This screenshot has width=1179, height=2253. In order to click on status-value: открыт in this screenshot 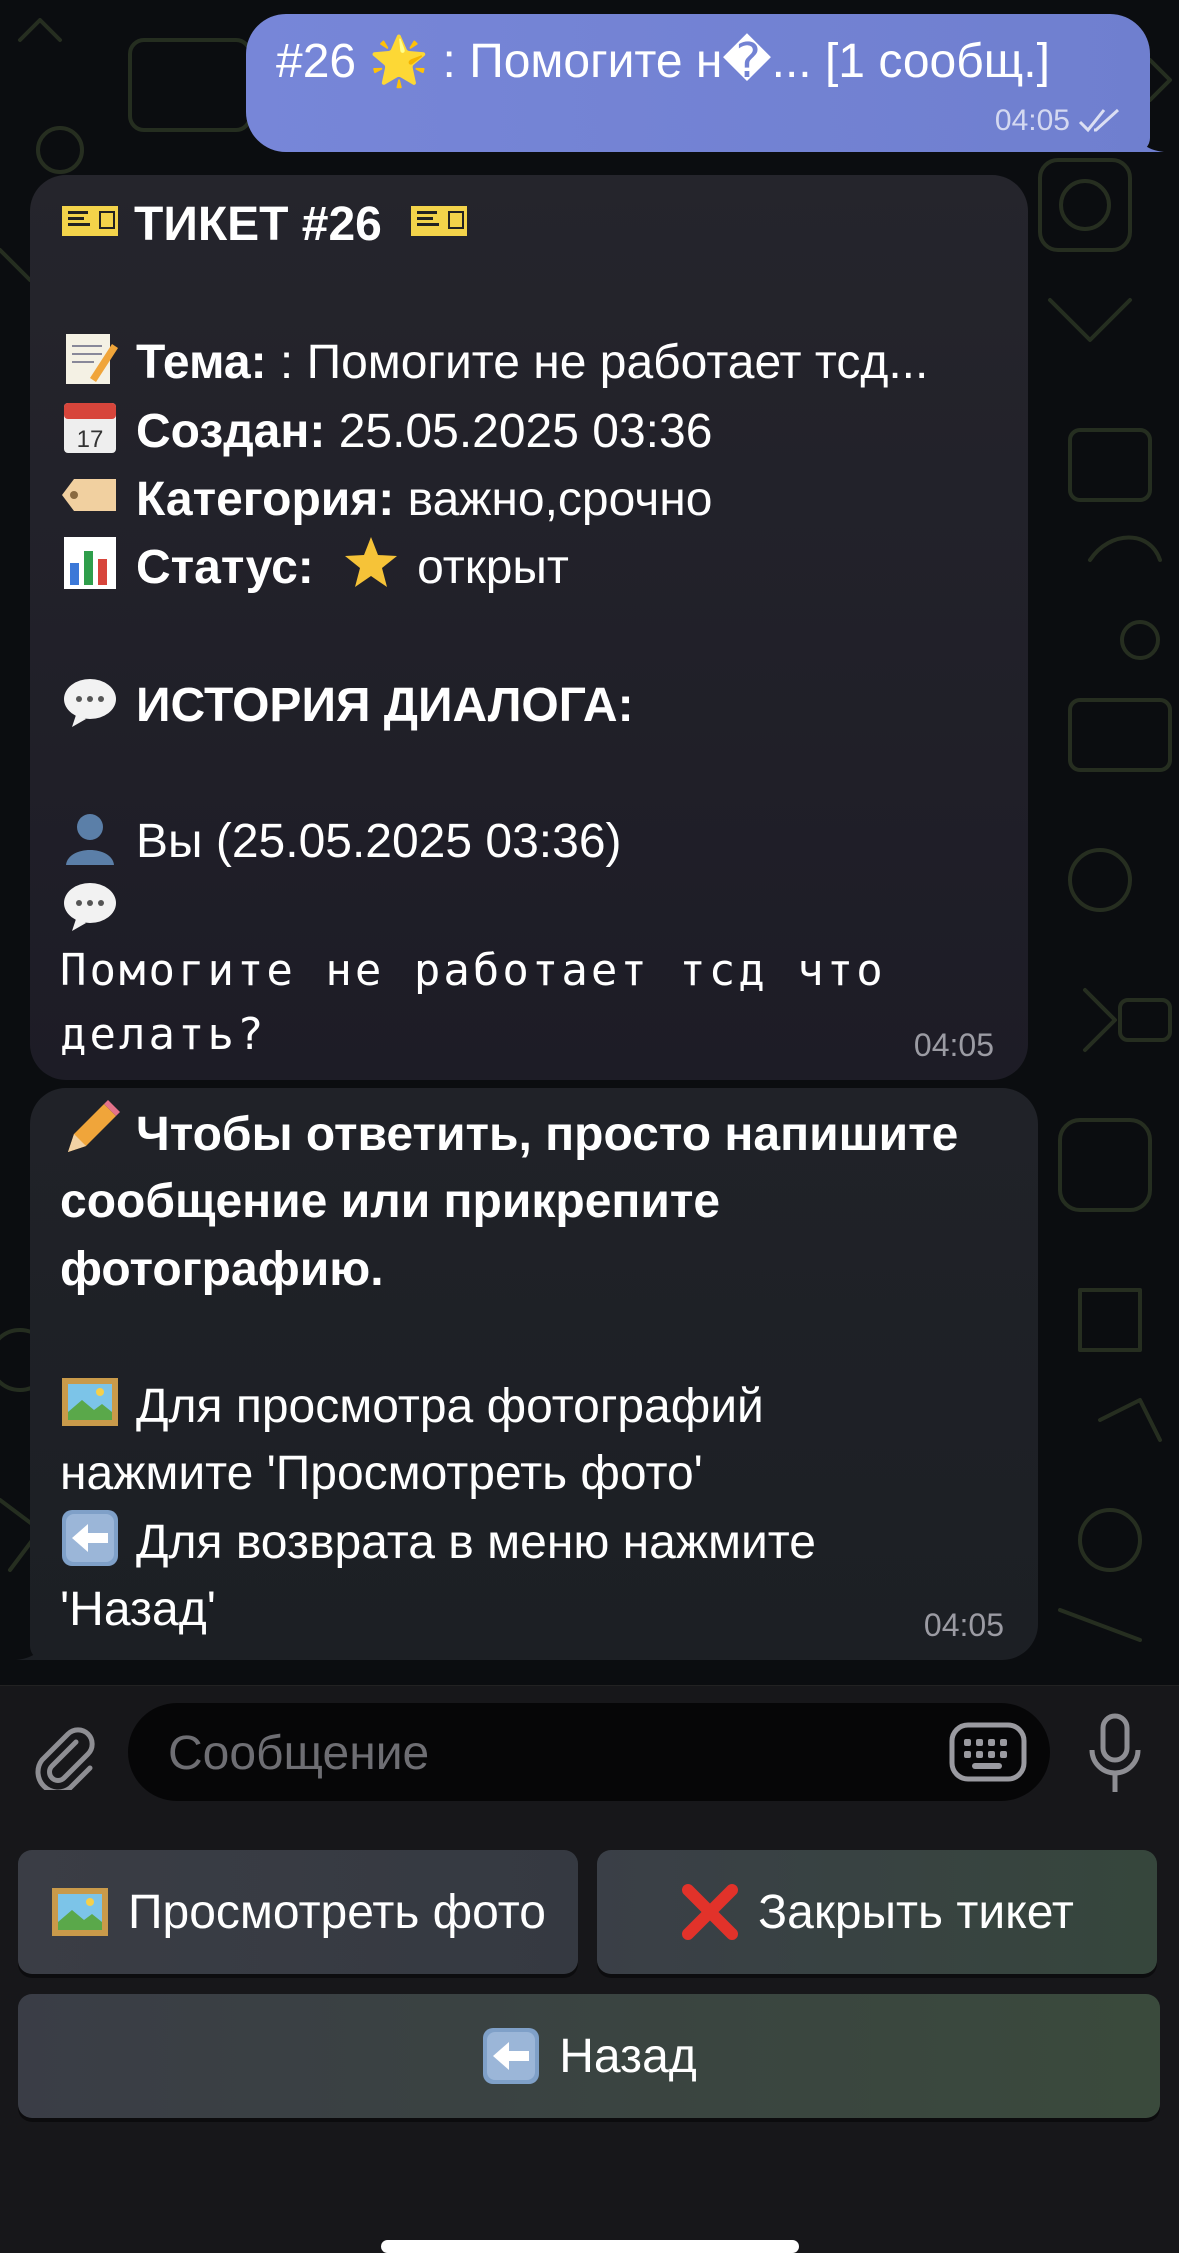, I will do `click(493, 567)`.